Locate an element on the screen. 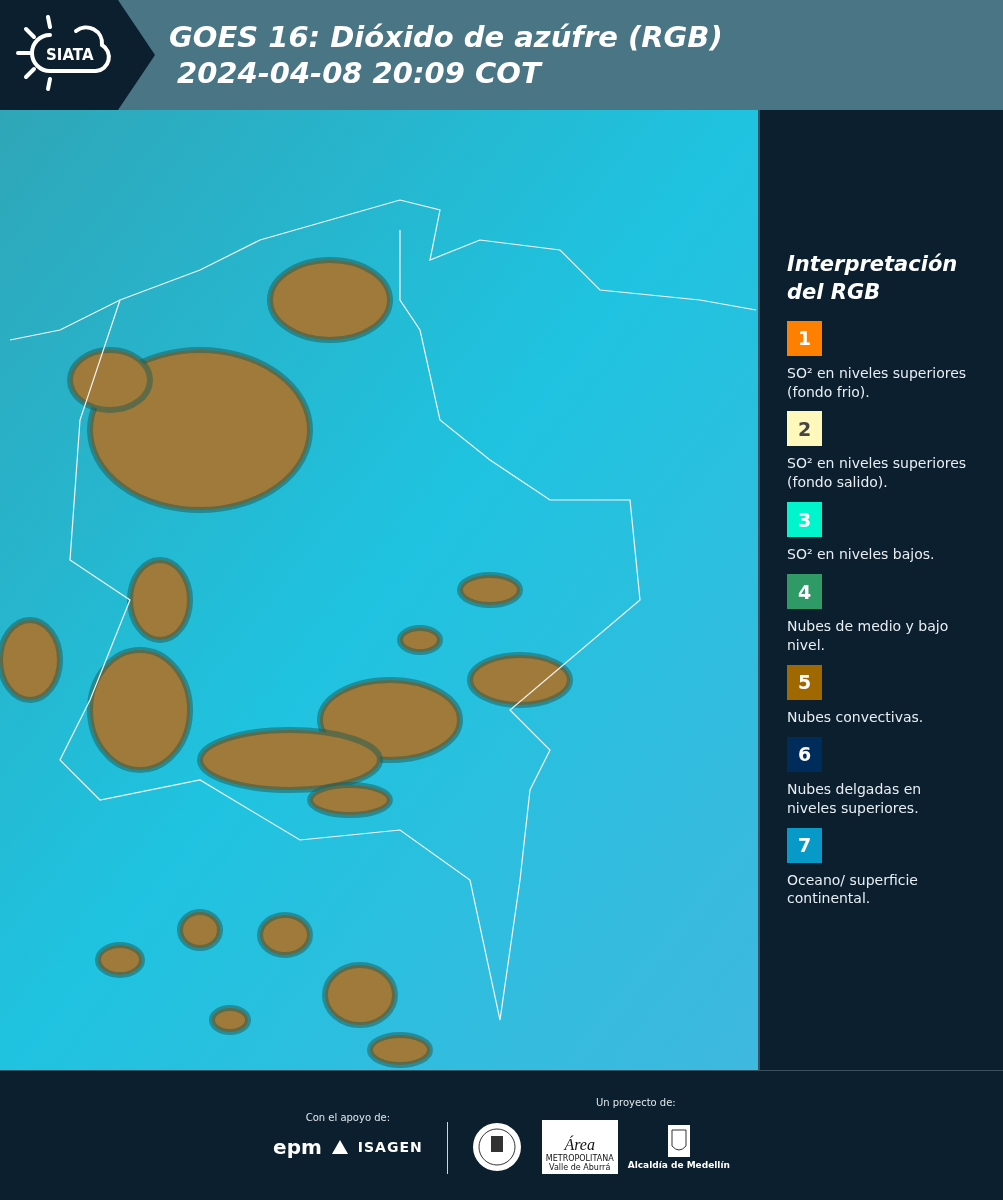 The height and width of the screenshot is (1200, 1003). triangle-logo-icon is located at coordinates (339, 1147).